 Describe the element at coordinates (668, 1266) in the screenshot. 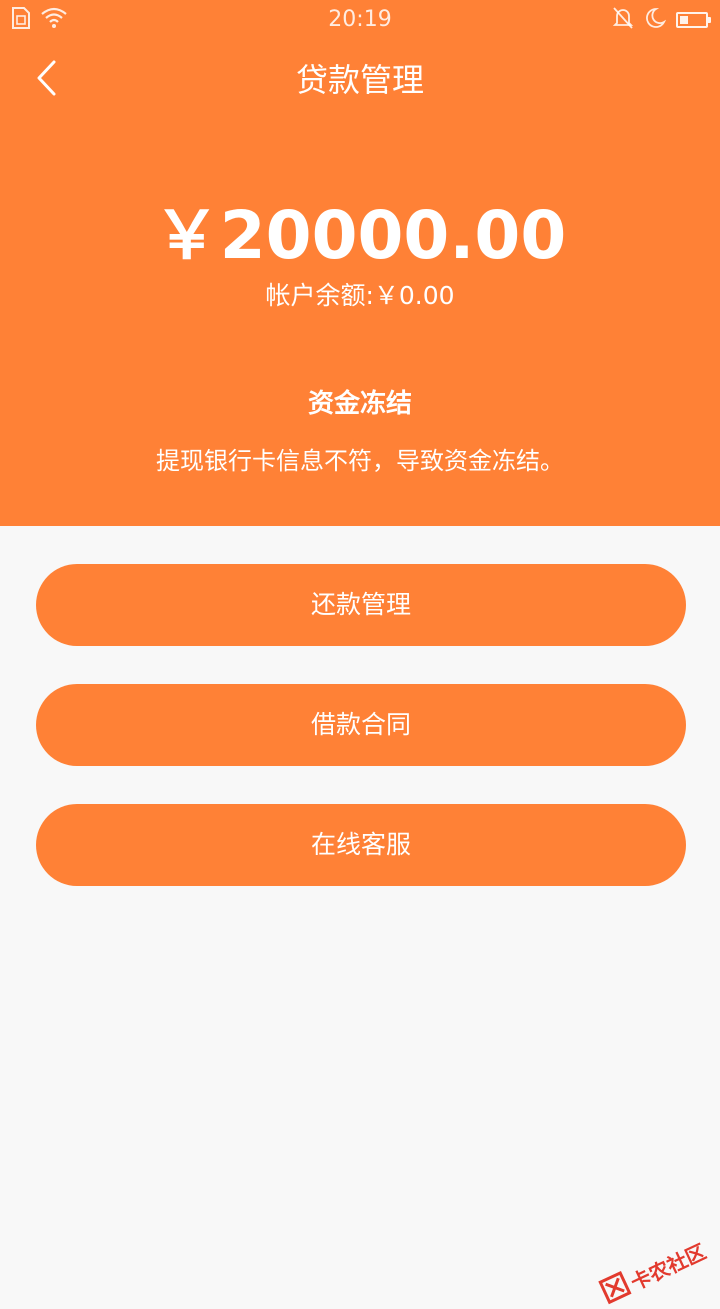

I see `watermark-text: 卡农社区` at that location.